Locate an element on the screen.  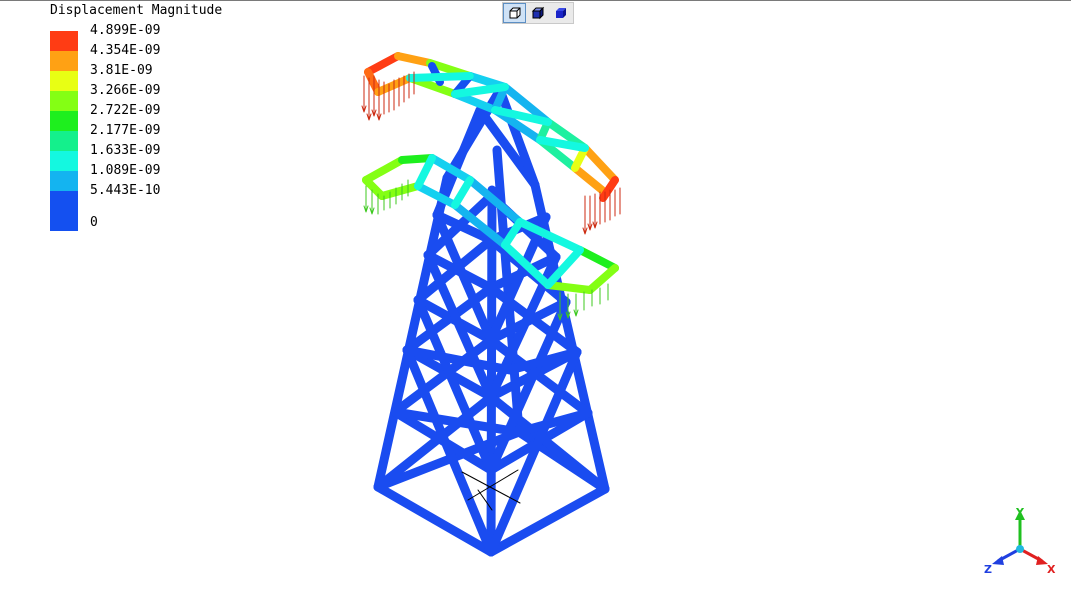
axis-origin is located at coordinates (1020, 549).